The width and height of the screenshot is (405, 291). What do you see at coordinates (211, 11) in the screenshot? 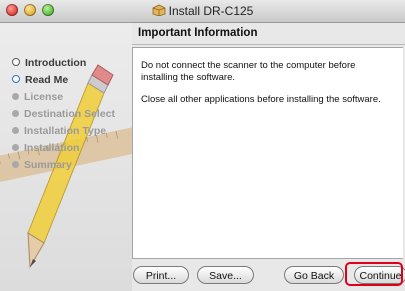
I see `window-title-text: Install DR-C125` at bounding box center [211, 11].